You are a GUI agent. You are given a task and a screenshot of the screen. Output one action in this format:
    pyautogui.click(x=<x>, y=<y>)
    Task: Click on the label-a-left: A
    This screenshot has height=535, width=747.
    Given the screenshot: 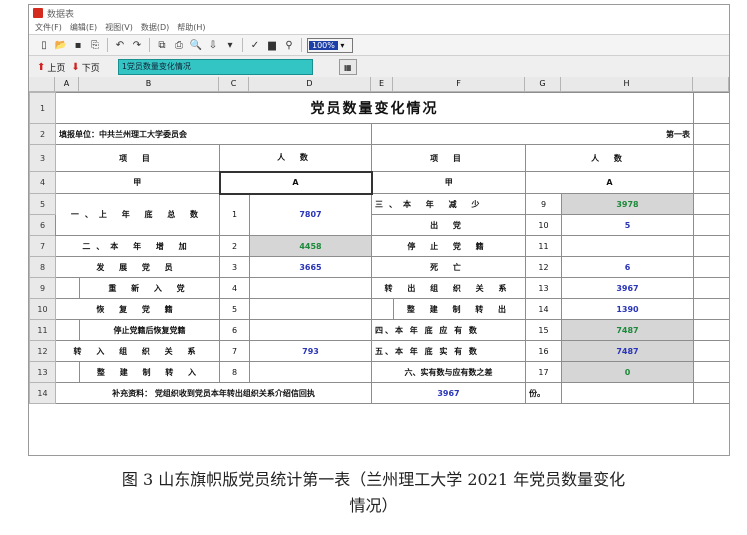 What is the action you would take?
    pyautogui.click(x=295, y=182)
    